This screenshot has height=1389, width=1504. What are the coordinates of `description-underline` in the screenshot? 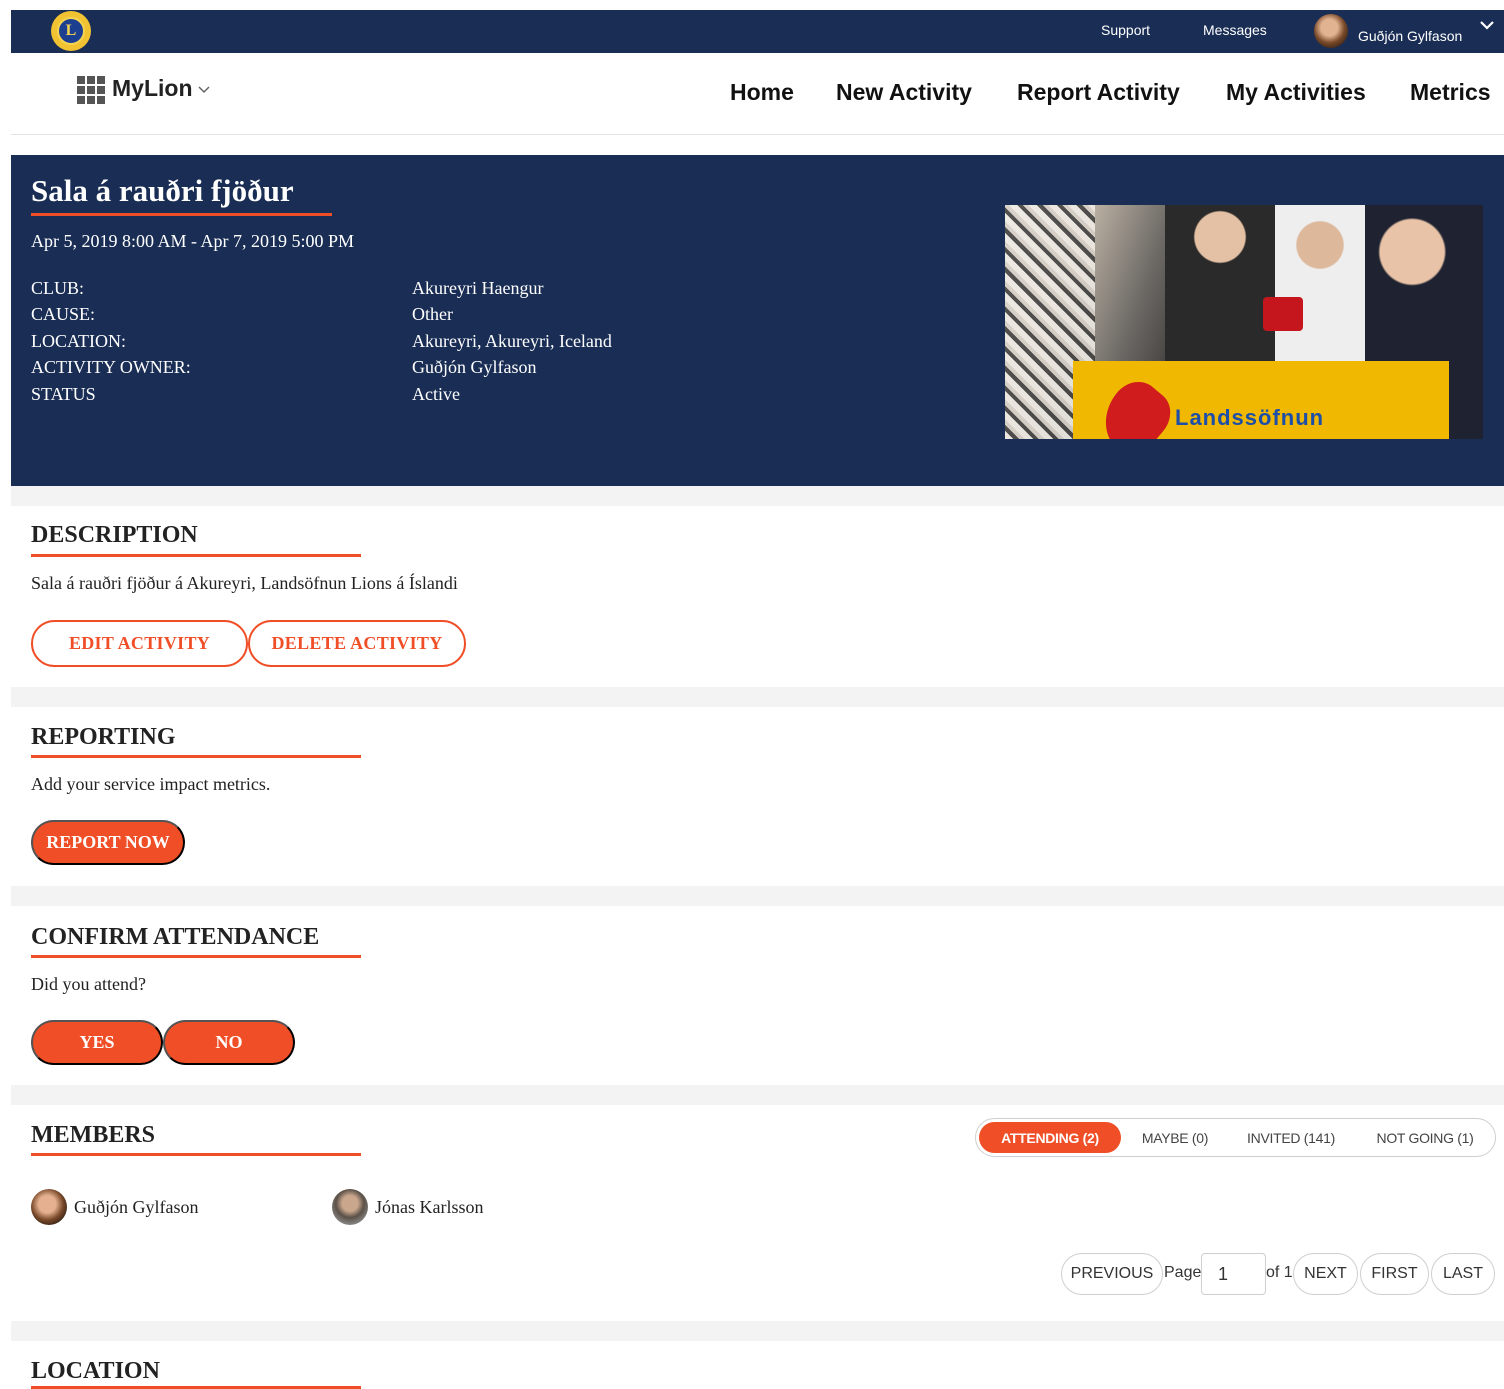 It's located at (196, 555).